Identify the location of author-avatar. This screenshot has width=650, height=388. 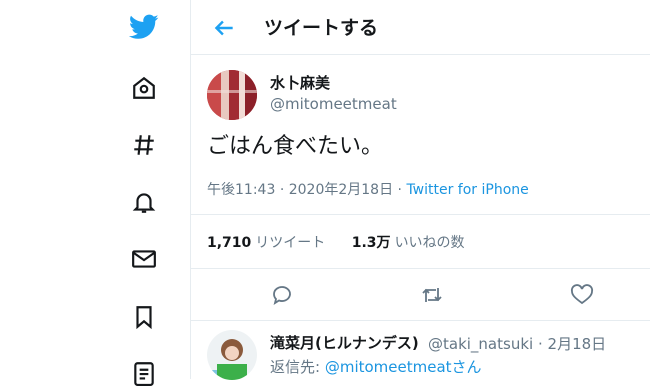
(232, 95).